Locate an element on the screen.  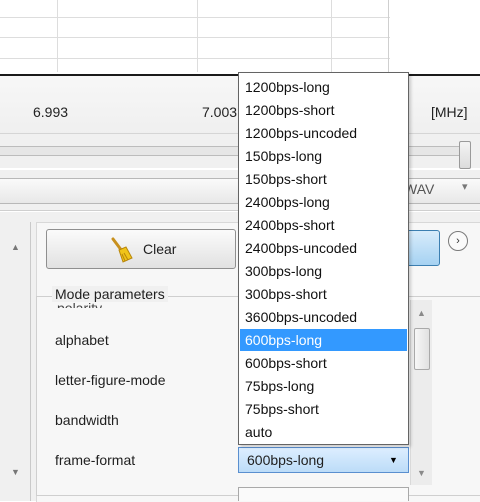
dropdown-option: 2400bps-short is located at coordinates (323, 225).